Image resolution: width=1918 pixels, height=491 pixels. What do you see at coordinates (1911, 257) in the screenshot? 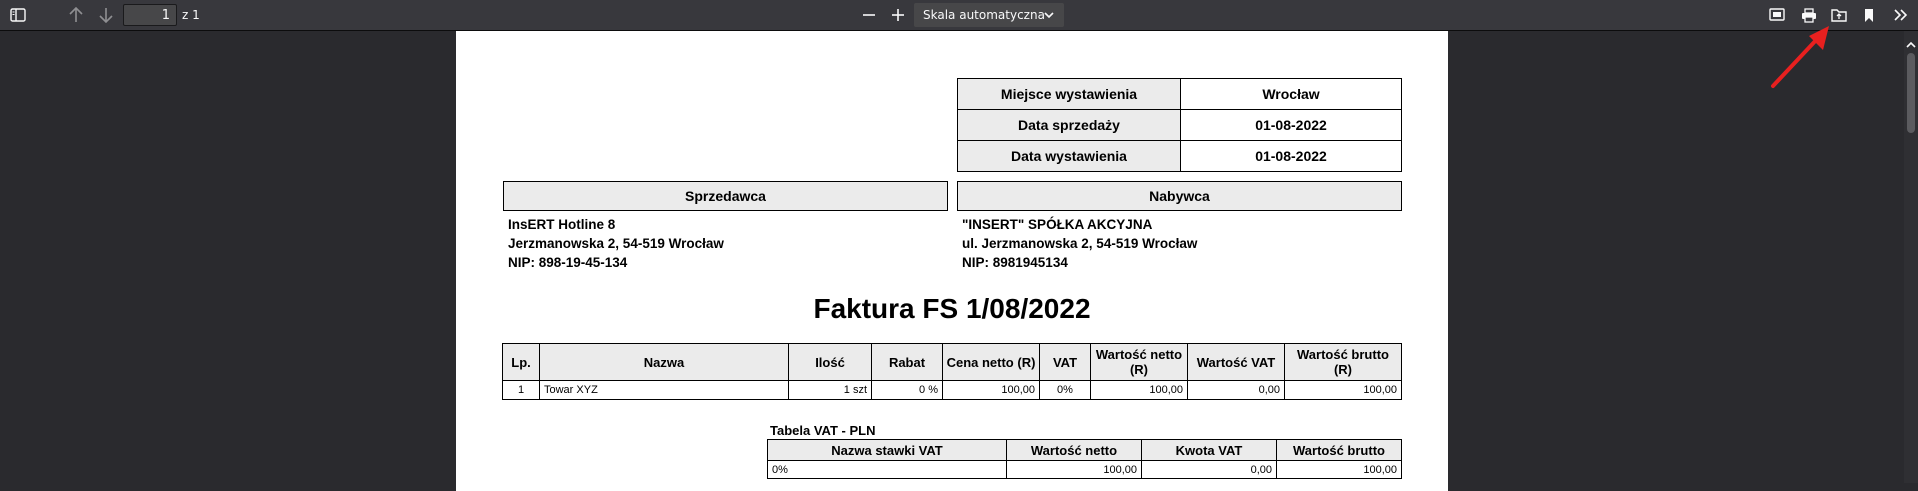
I see `vertical-scrollbar` at bounding box center [1911, 257].